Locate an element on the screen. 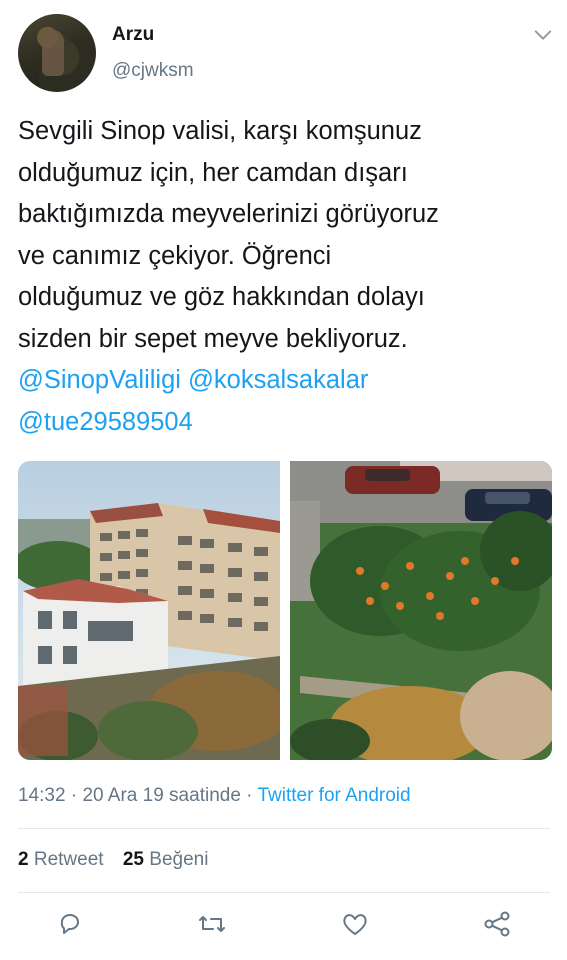 This screenshot has height=960, width=567. tweet-source-link: Twitter for Android is located at coordinates (333, 795).